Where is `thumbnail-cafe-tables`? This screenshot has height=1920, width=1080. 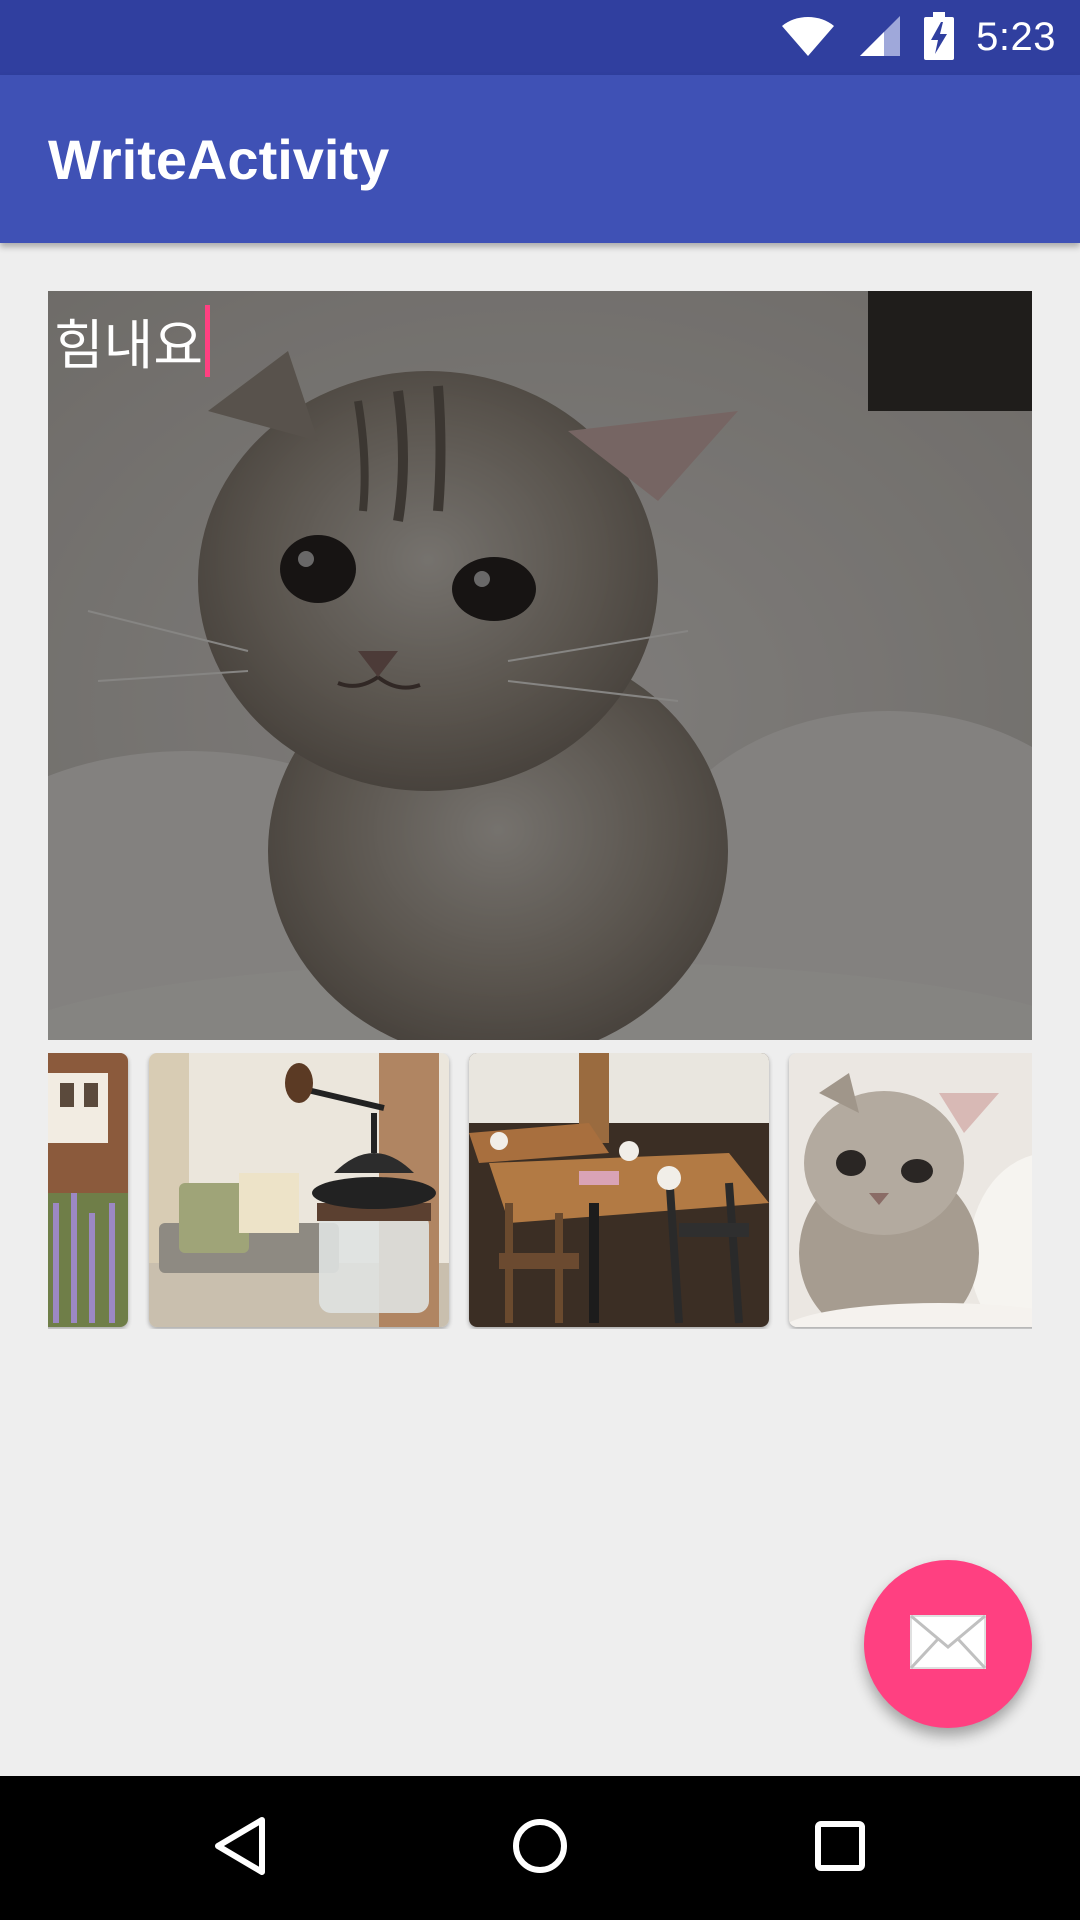
thumbnail-cafe-tables is located at coordinates (619, 1190).